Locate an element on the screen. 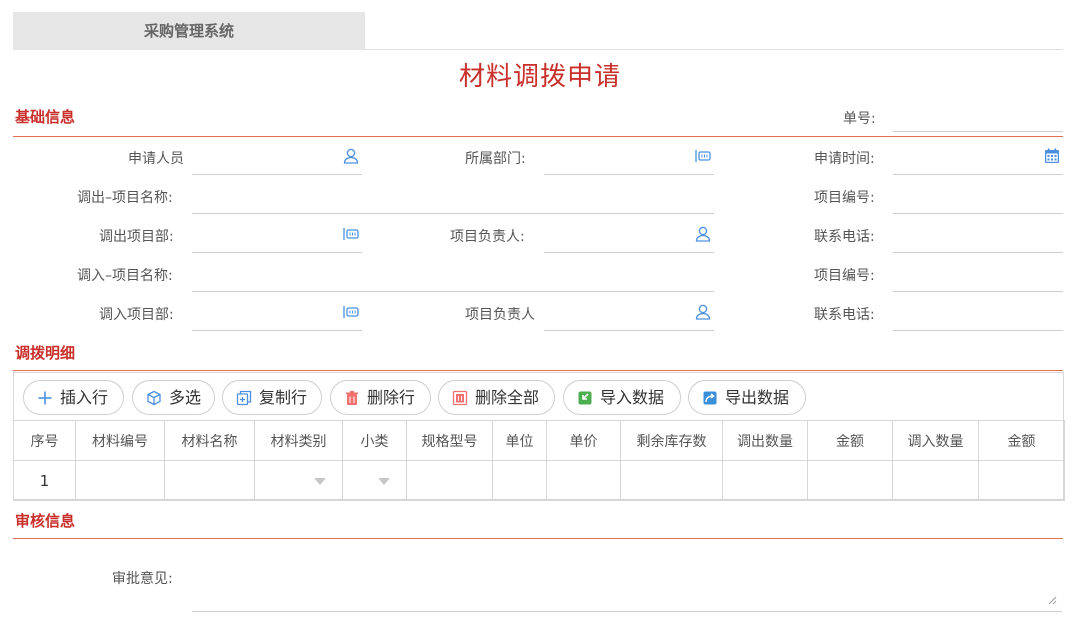 This screenshot has height=629, width=1080. applicant-label: 申请人员 is located at coordinates (156, 159).